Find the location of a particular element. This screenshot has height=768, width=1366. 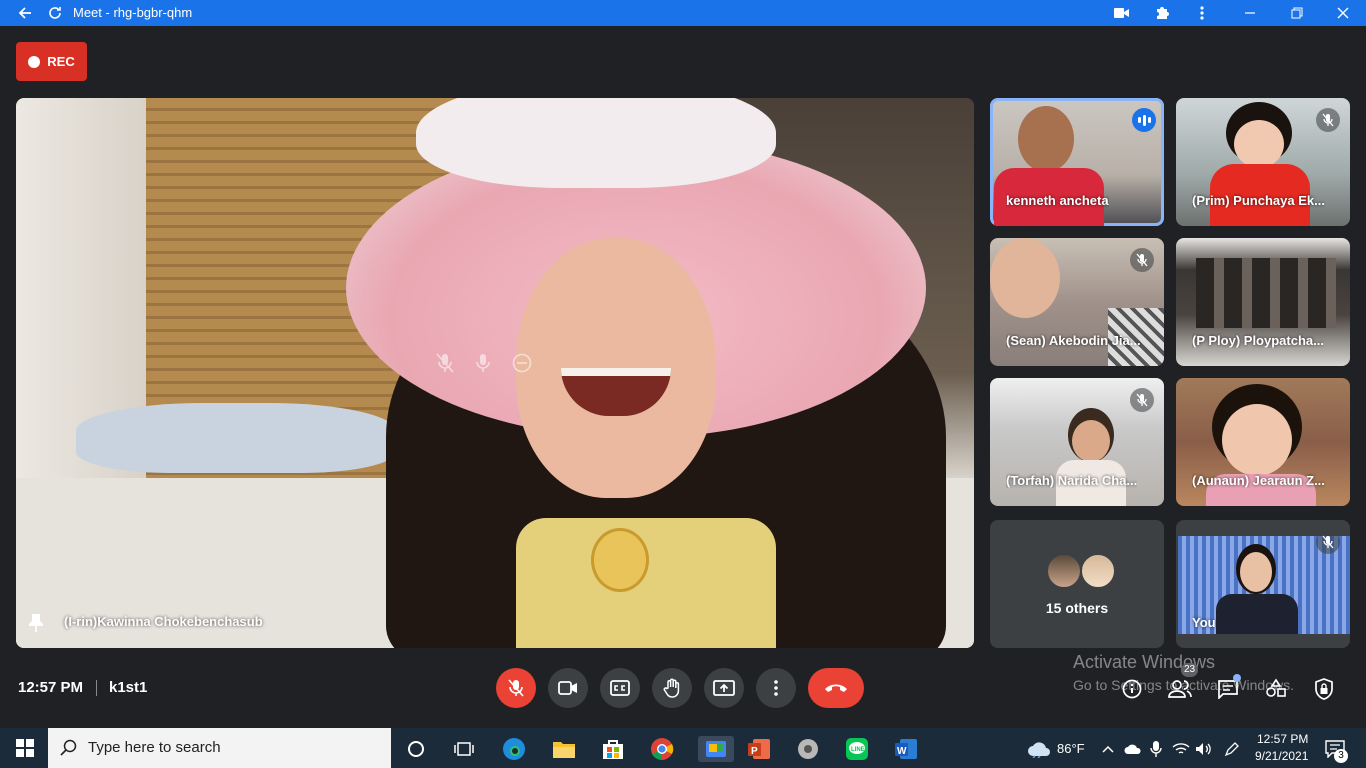

chevron-up-icon is located at coordinates (1108, 749).